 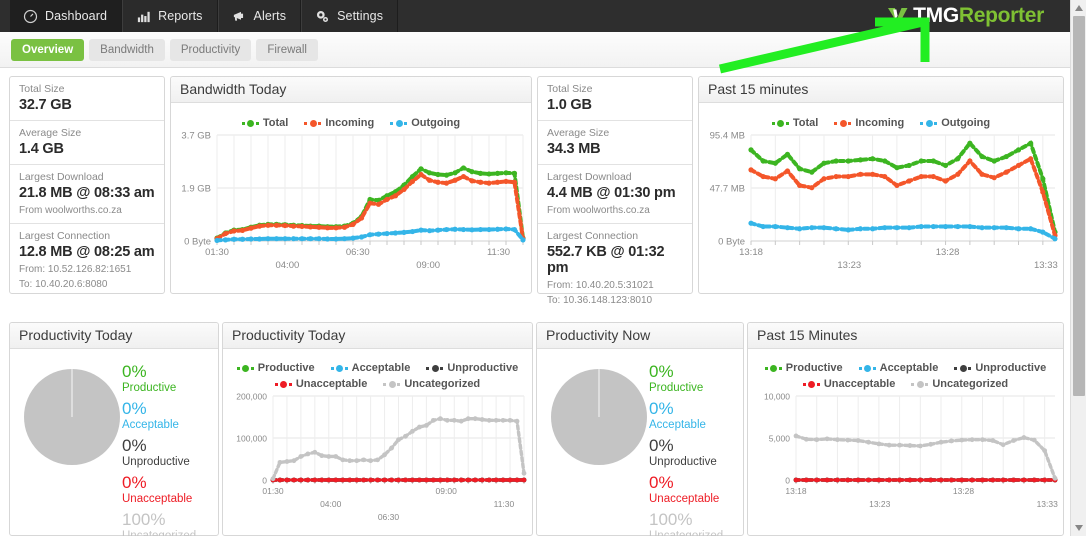 I want to click on nav-item-alerts: Alerts, so click(x=259, y=16).